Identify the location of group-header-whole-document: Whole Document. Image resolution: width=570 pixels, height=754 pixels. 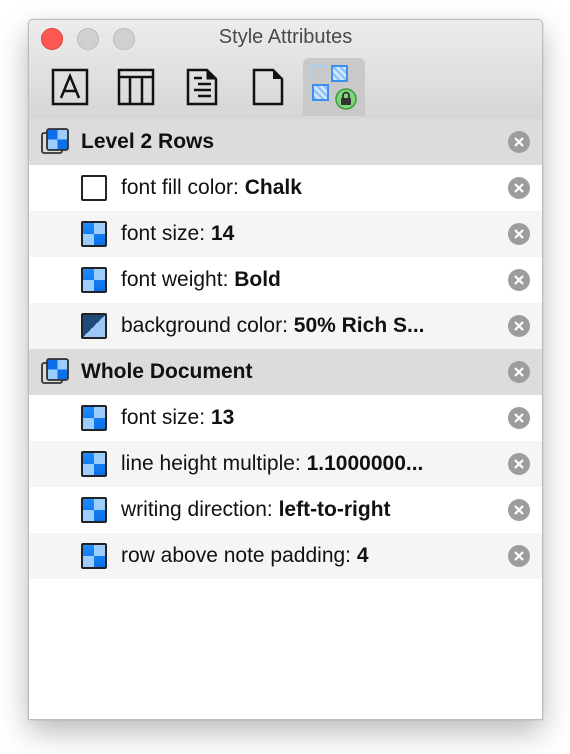
(285, 372).